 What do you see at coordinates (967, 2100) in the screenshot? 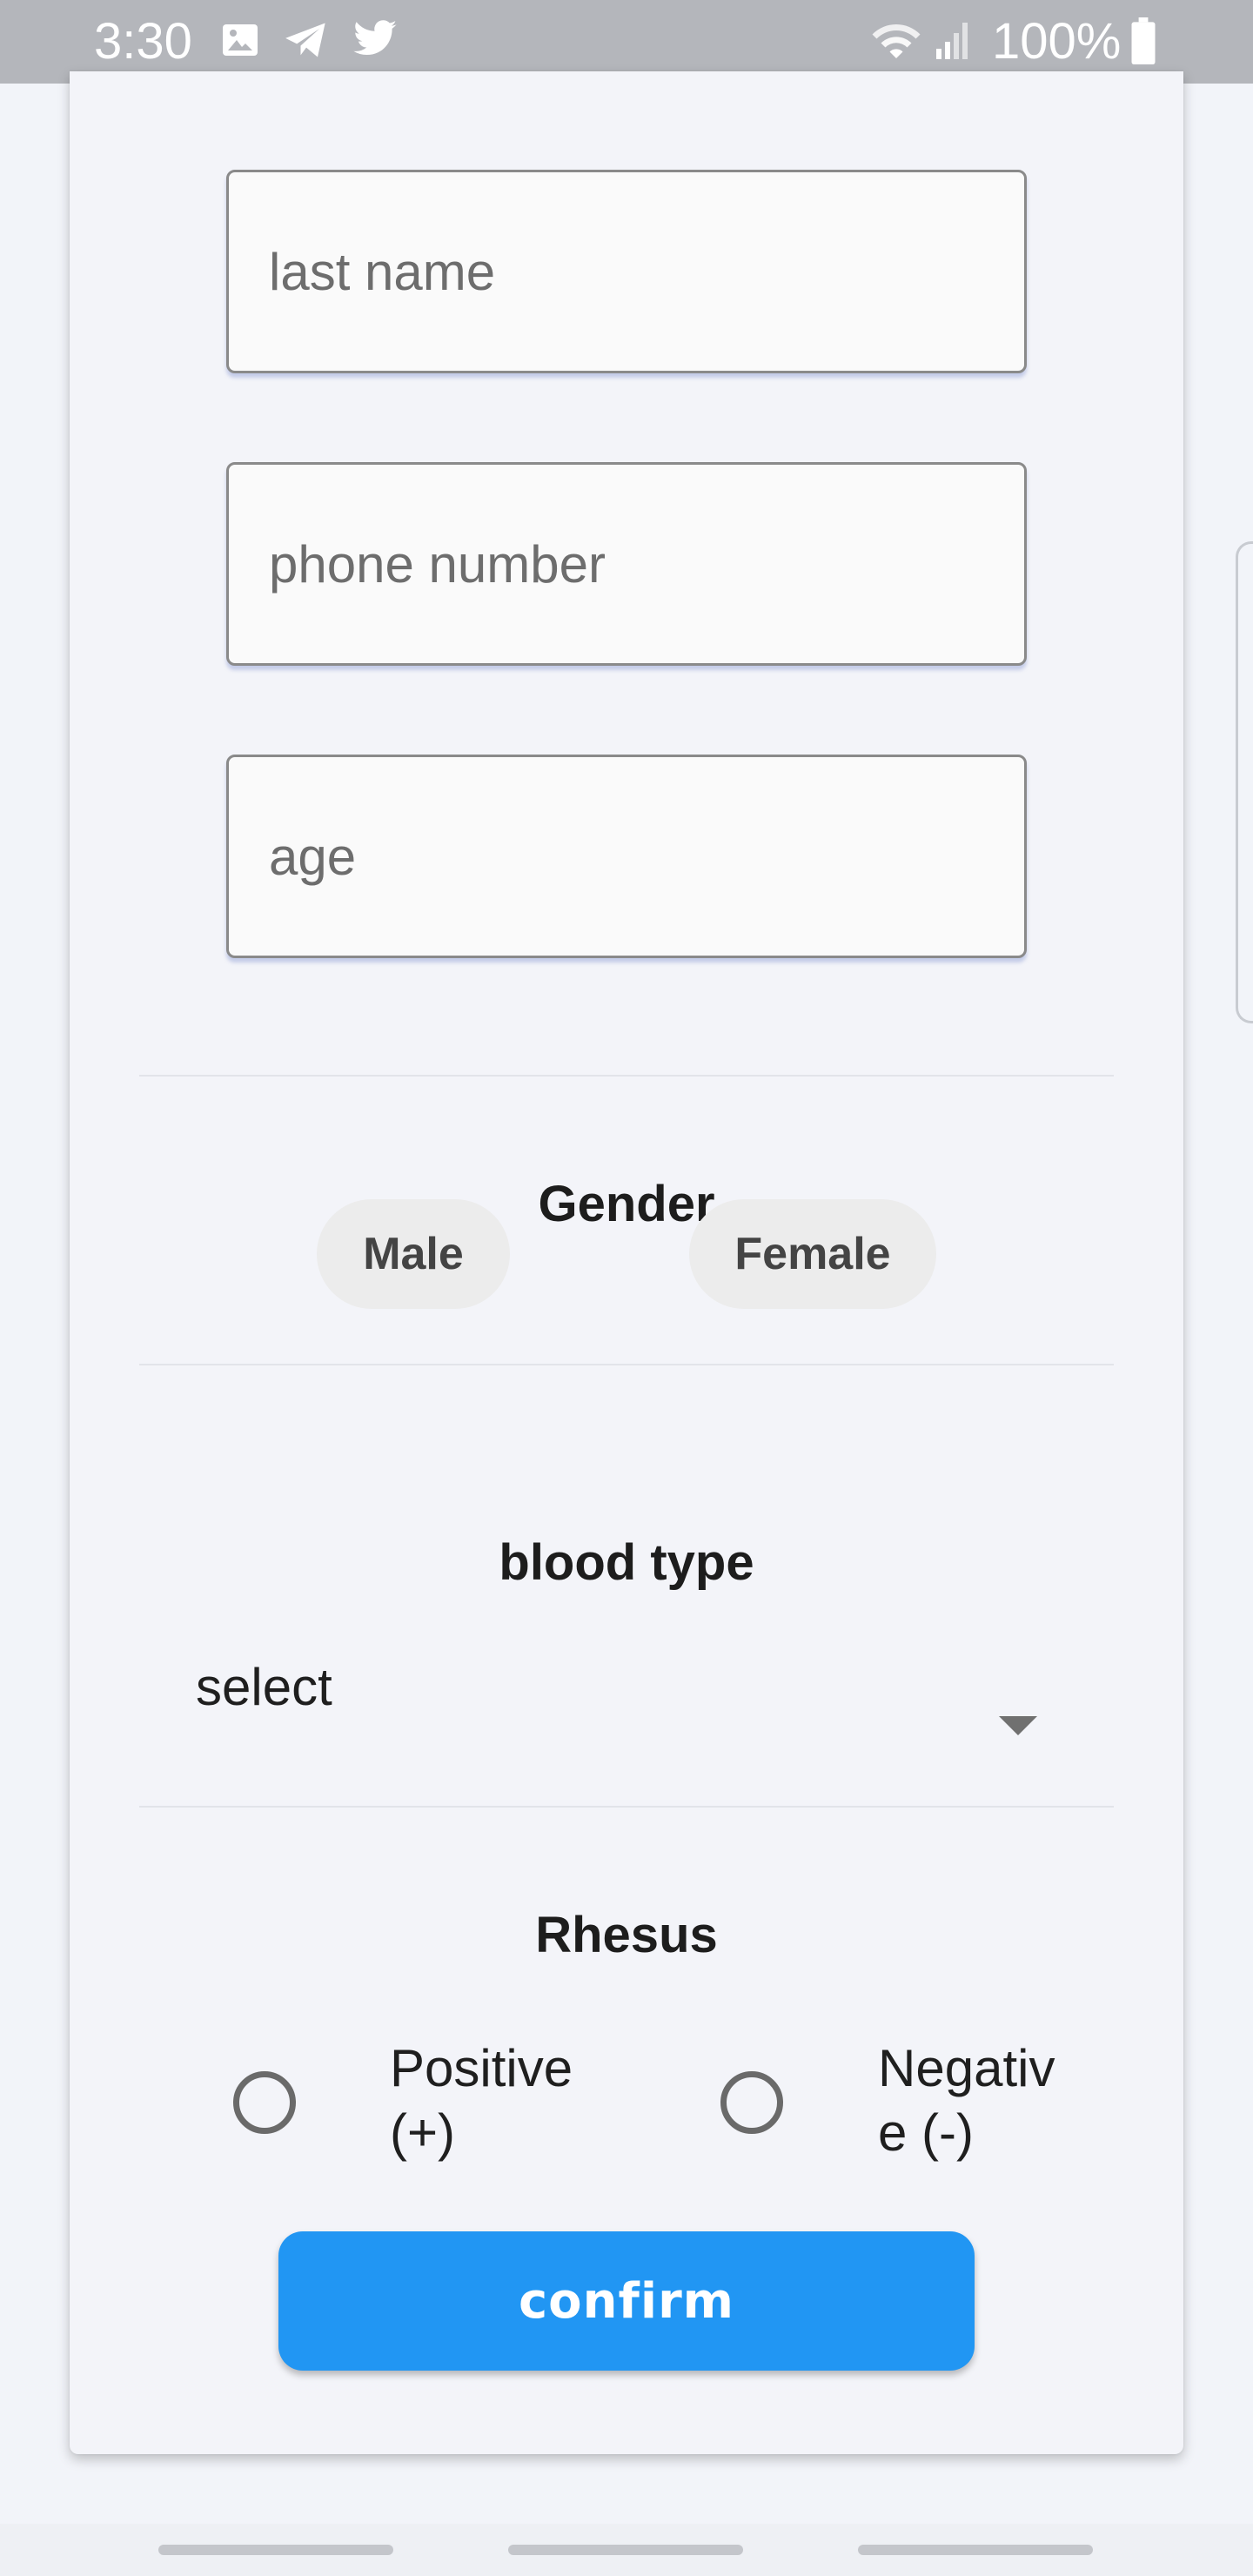
I see `rhesus-negative-label: Negative (-)` at bounding box center [967, 2100].